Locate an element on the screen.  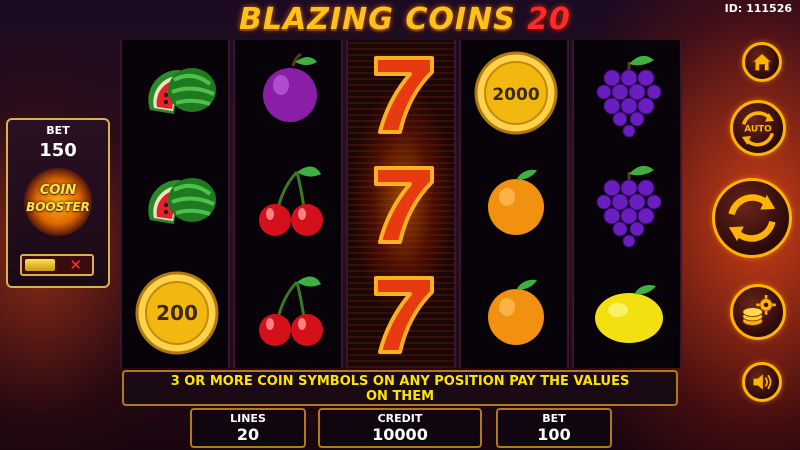
lines-box: LINES 20 is located at coordinates (248, 428).